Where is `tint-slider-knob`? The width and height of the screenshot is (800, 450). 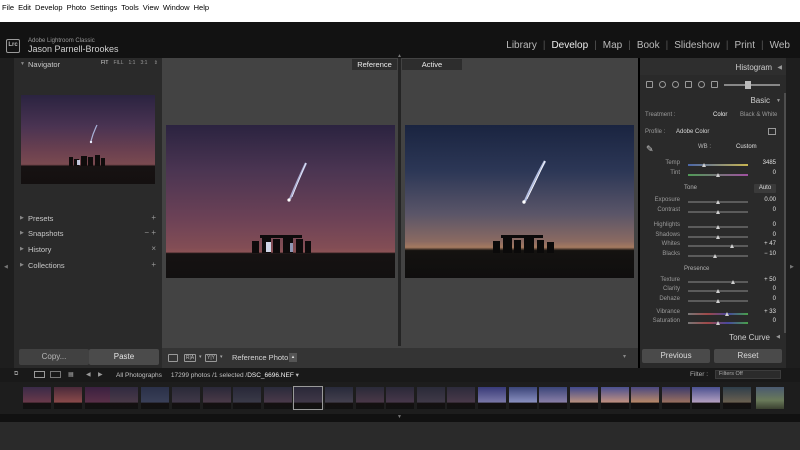
tint-slider-knob is located at coordinates (717, 175).